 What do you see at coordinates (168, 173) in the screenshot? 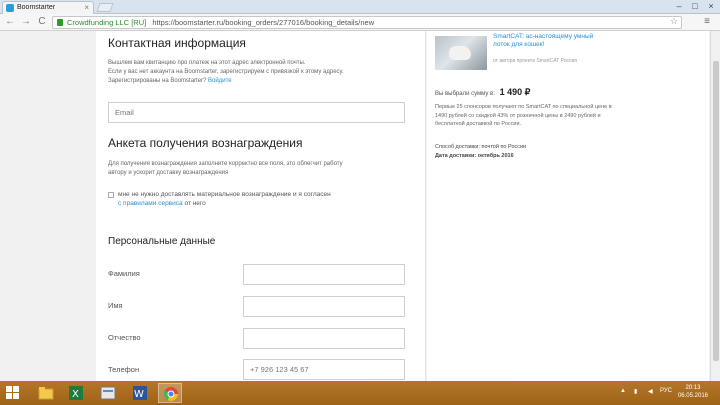
I see `questionnaire-desc-line2: автору и ускорит доставку вознаграждения` at bounding box center [168, 173].